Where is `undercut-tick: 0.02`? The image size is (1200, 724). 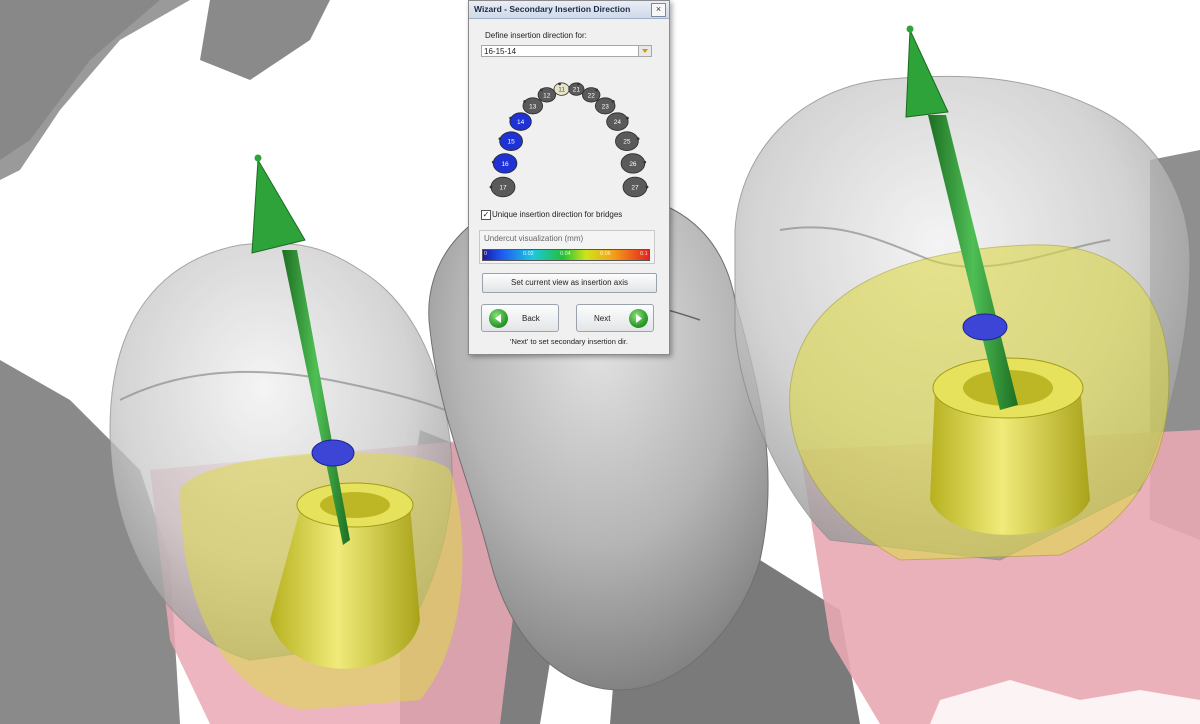 undercut-tick: 0.02 is located at coordinates (528, 254).